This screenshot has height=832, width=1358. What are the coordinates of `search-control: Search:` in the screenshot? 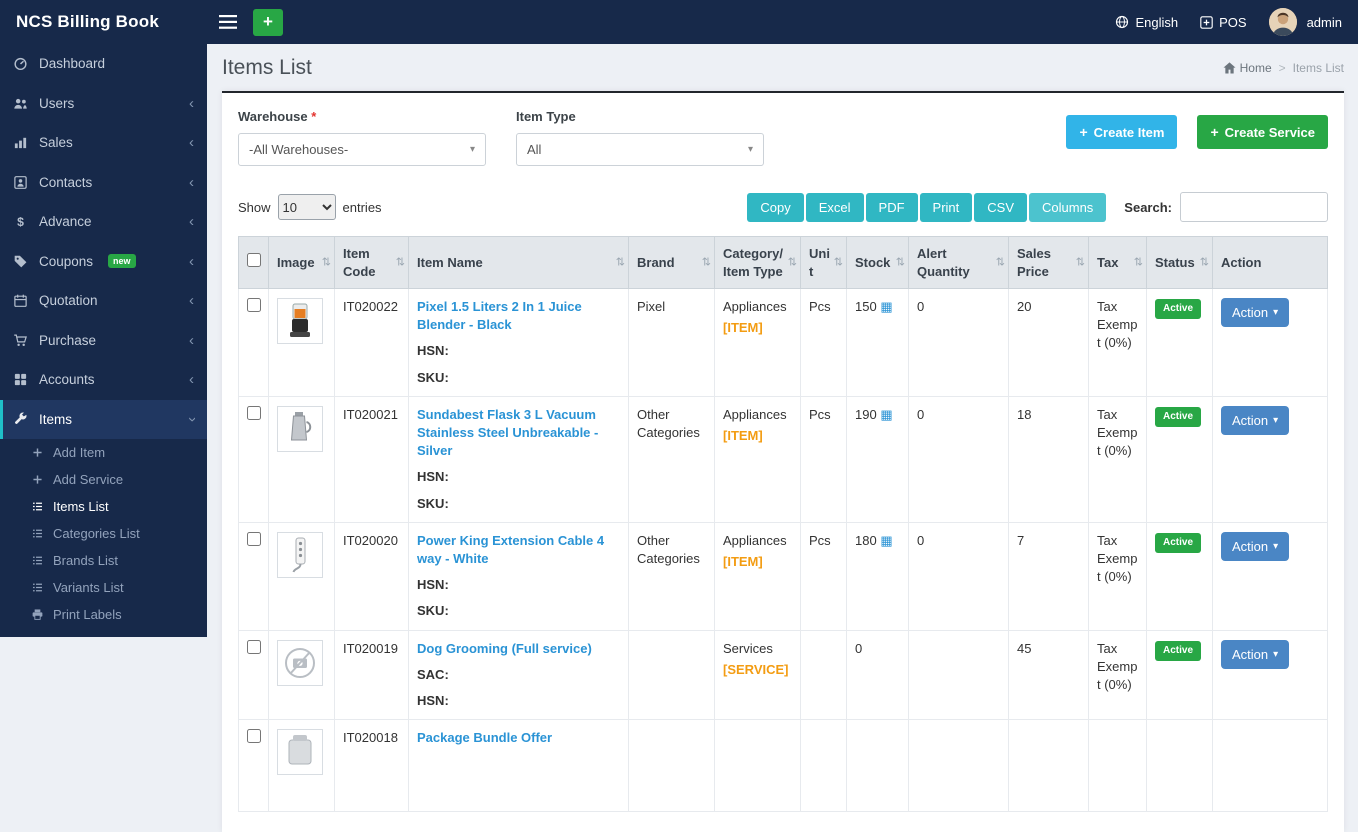 It's located at (1226, 207).